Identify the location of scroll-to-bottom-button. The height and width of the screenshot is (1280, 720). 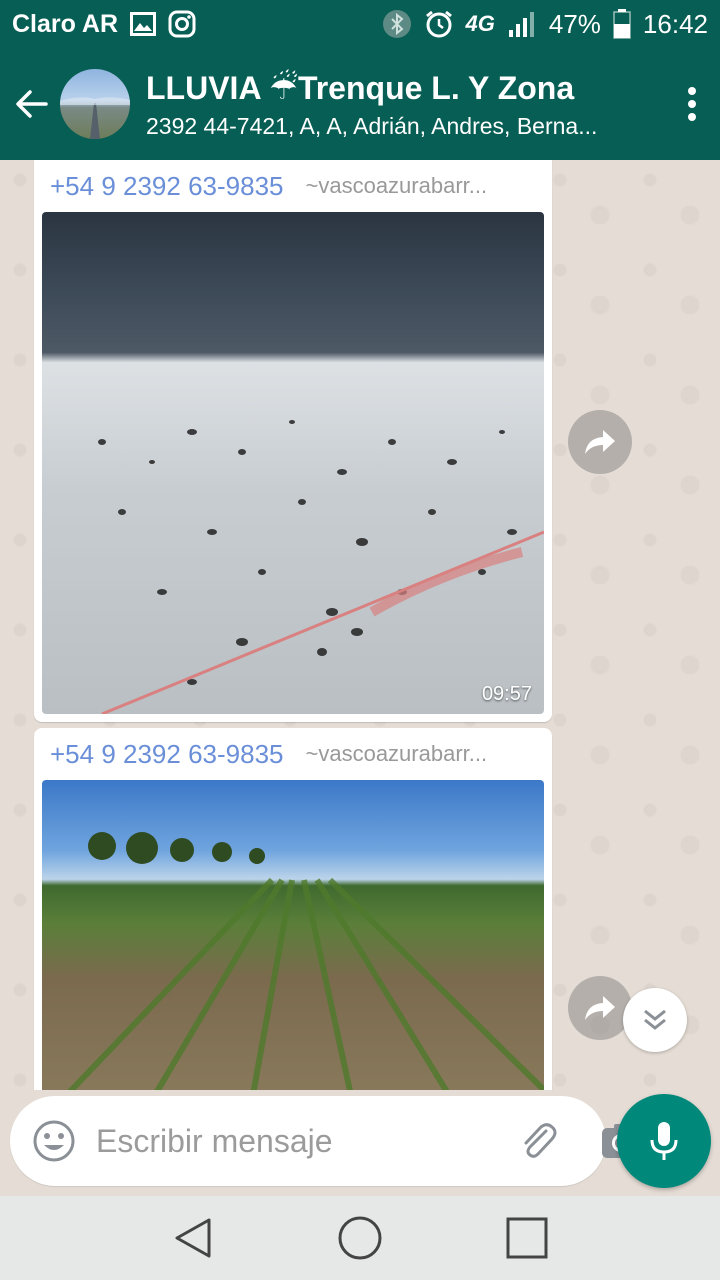
(655, 1020).